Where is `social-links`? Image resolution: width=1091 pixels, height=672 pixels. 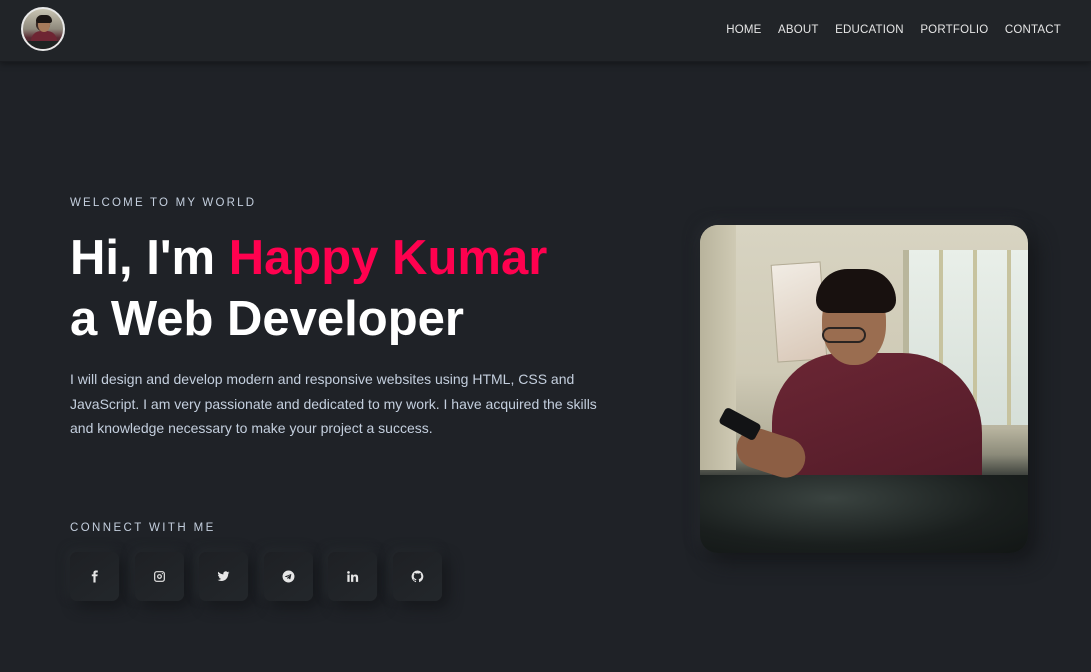
social-links is located at coordinates (263, 576).